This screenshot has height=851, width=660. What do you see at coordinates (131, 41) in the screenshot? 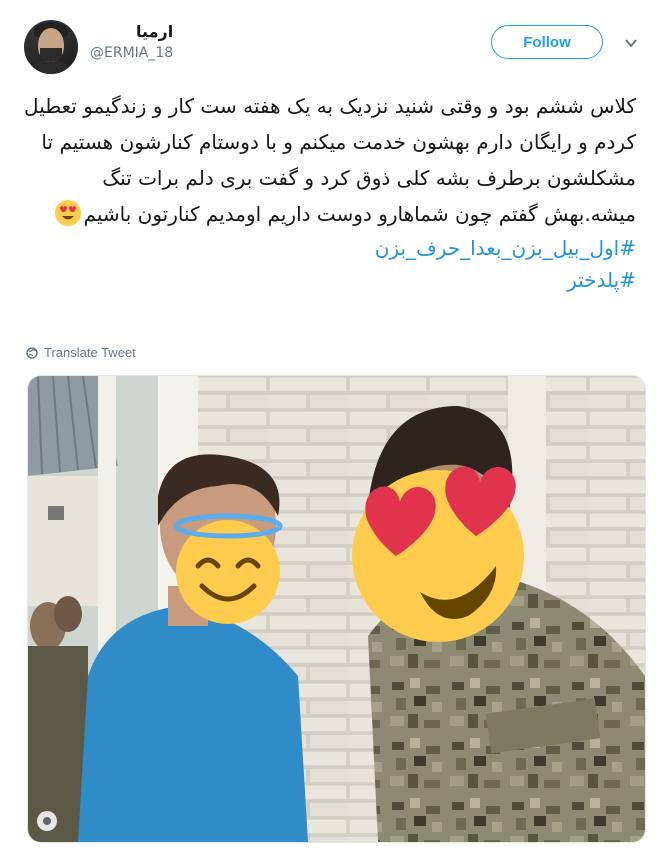
I see `user-names: ارمیا @ERMIA_18` at bounding box center [131, 41].